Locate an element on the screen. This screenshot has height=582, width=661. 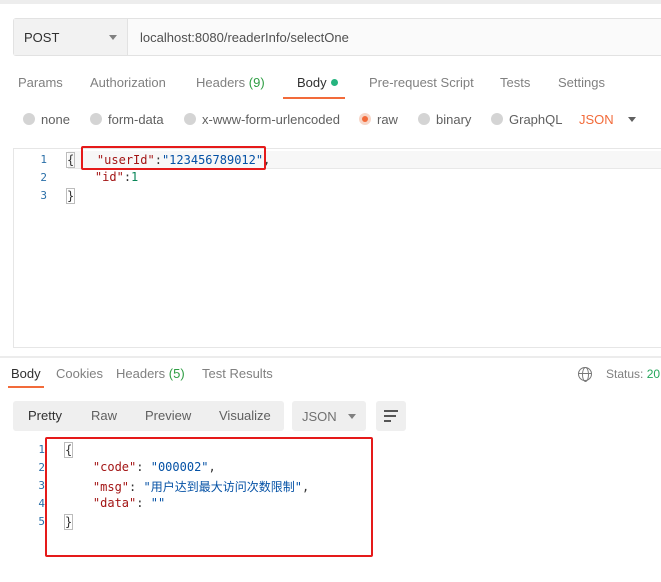
radio-selected-icon is located at coordinates (365, 119).